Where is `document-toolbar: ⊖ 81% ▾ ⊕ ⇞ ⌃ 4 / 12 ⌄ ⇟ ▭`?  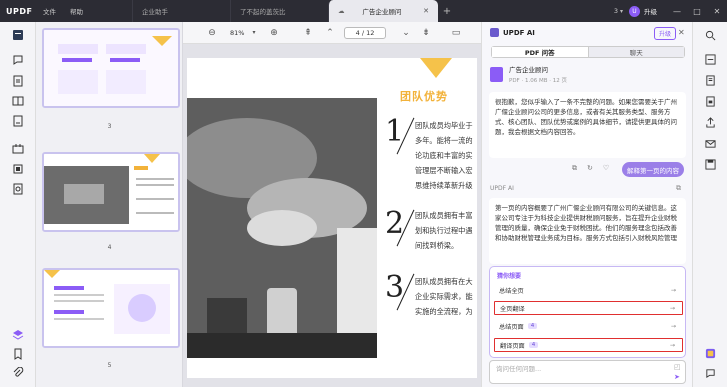 document-toolbar: ⊖ 81% ▾ ⊕ ⇞ ⌃ 4 / 12 ⌄ ⇟ ▭ is located at coordinates (332, 33).